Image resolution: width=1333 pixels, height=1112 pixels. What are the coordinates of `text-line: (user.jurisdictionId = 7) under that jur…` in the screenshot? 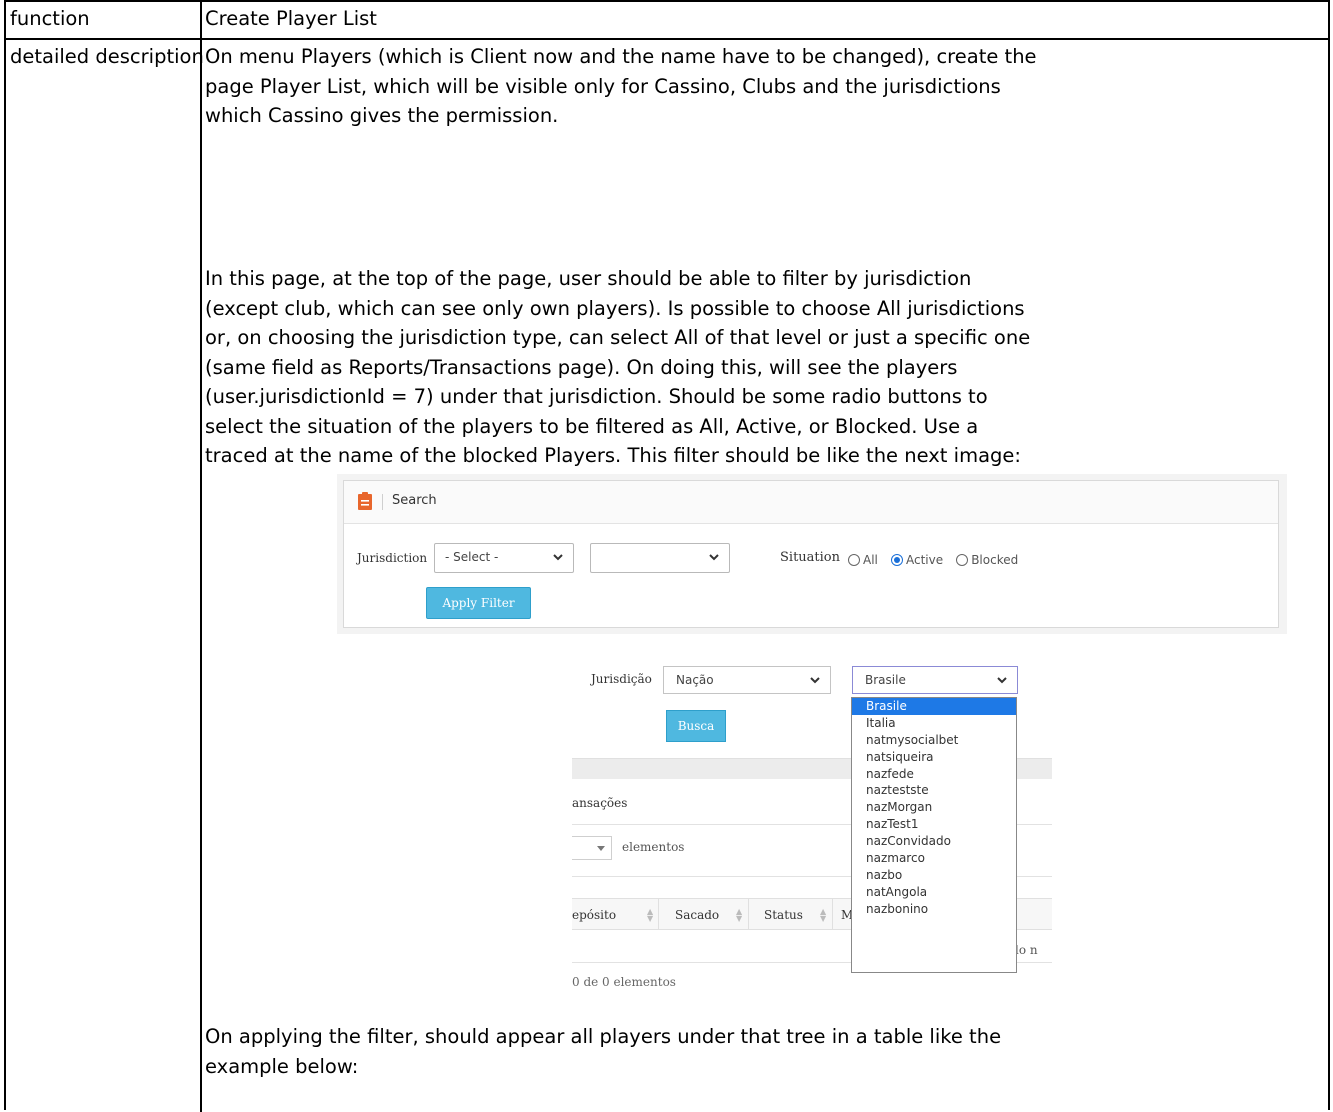 It's located at (596, 396).